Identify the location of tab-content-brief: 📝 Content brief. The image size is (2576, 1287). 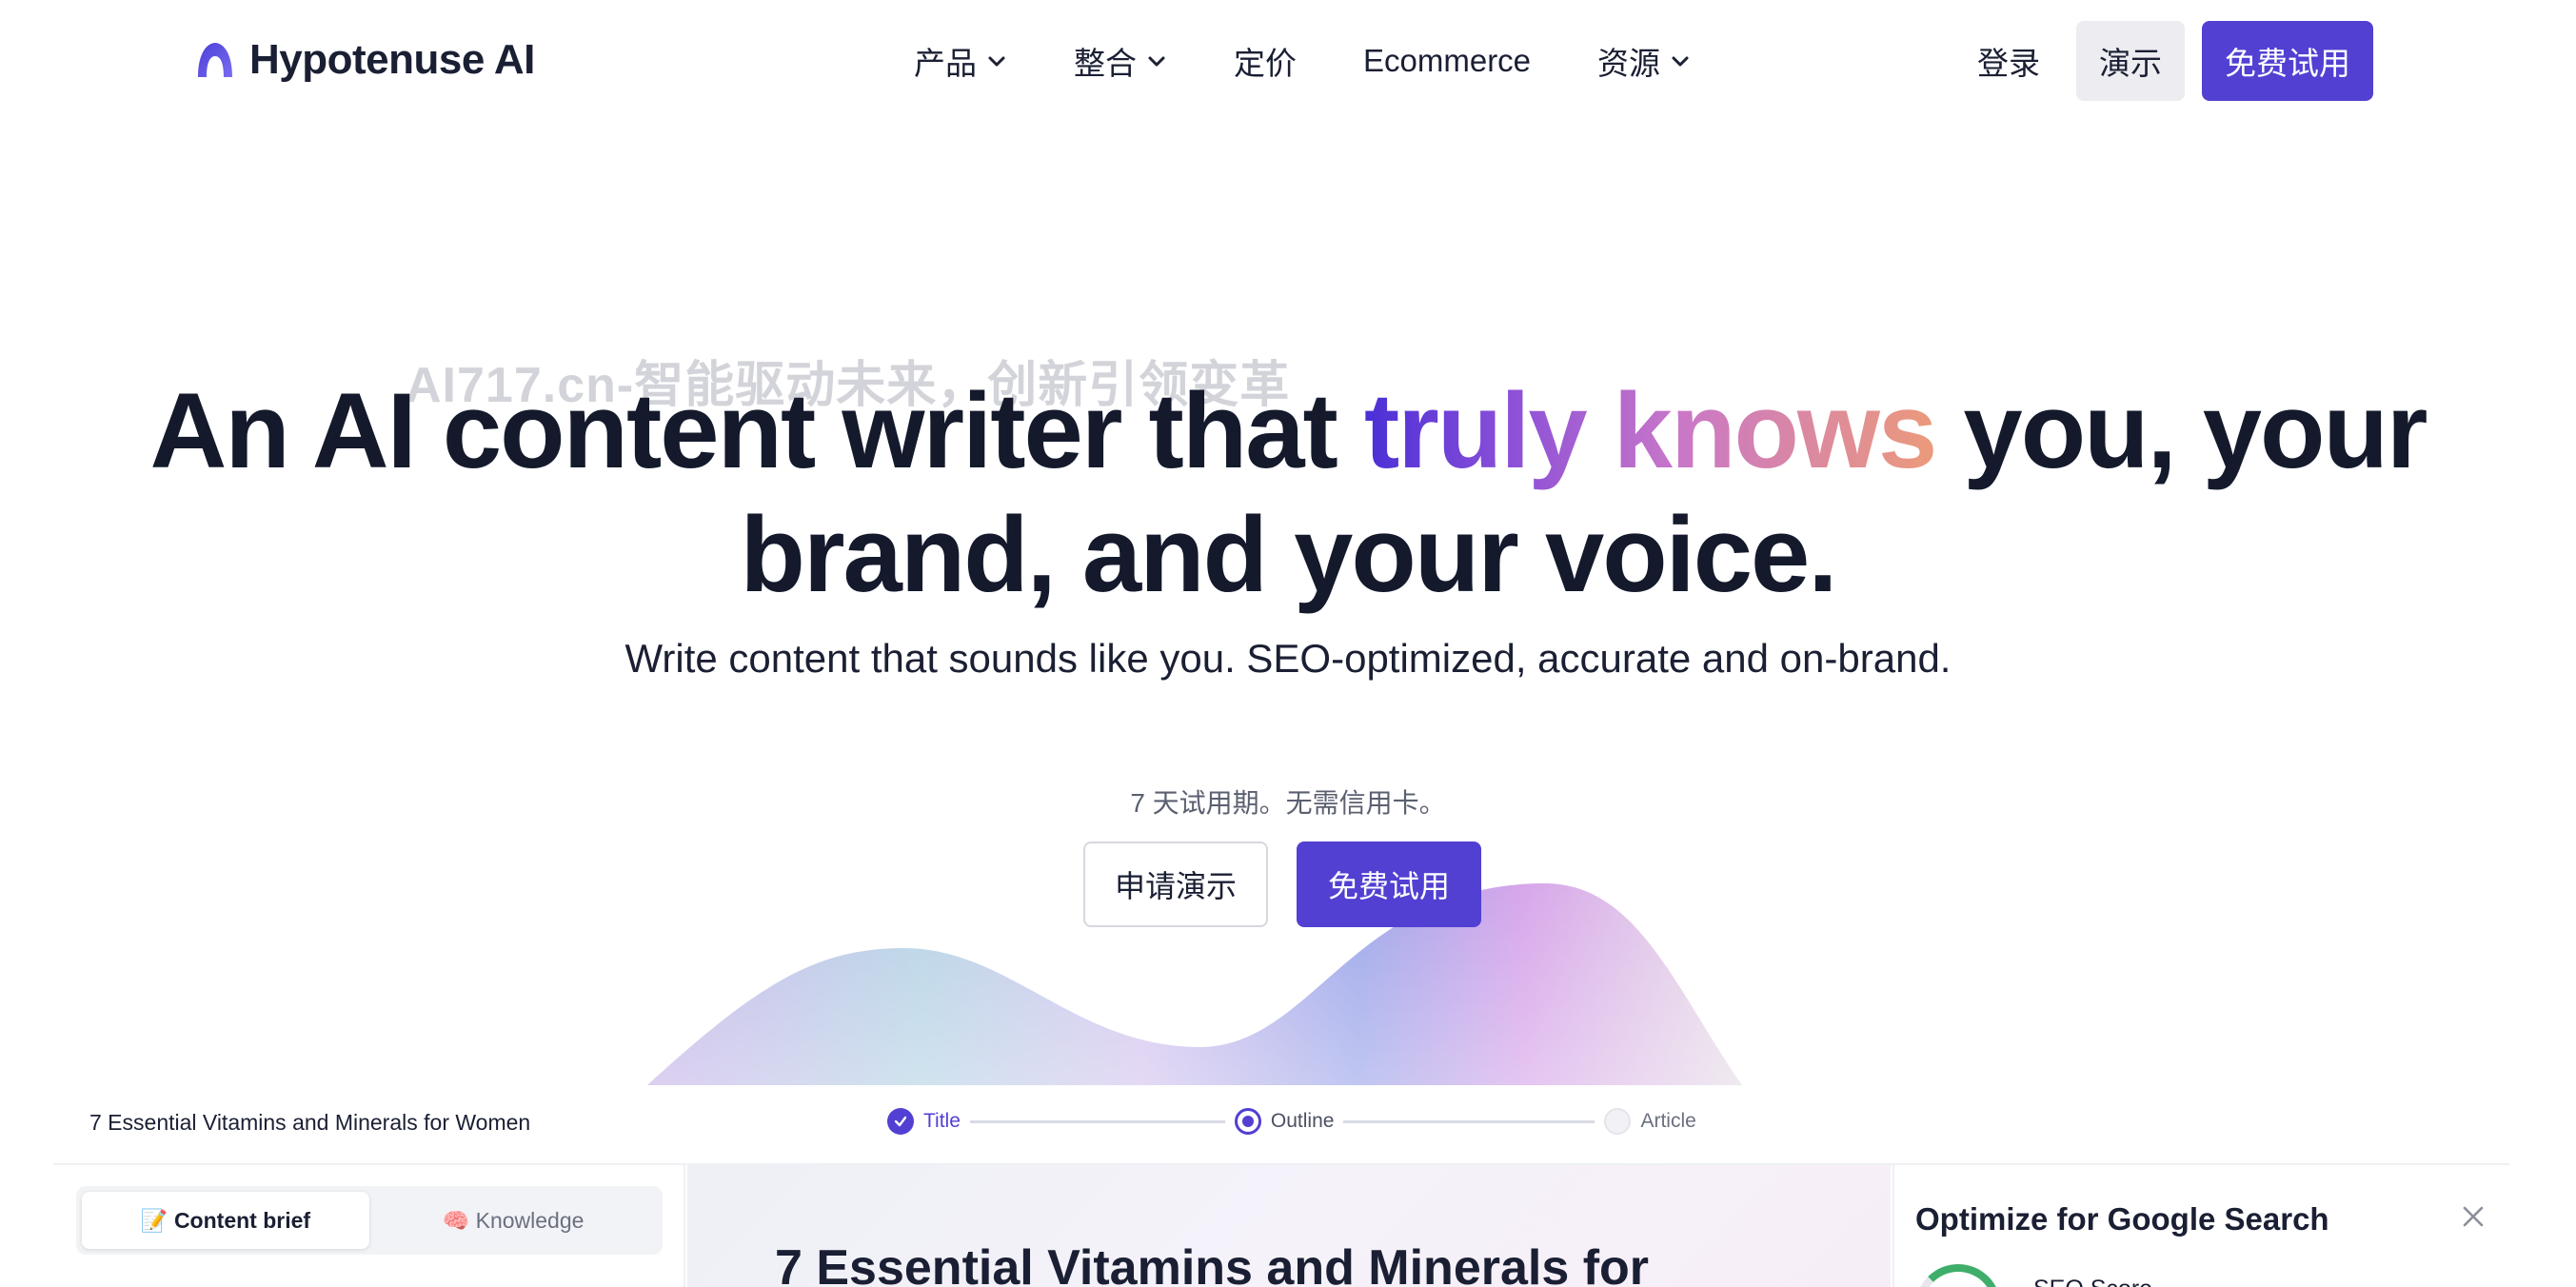
(225, 1220).